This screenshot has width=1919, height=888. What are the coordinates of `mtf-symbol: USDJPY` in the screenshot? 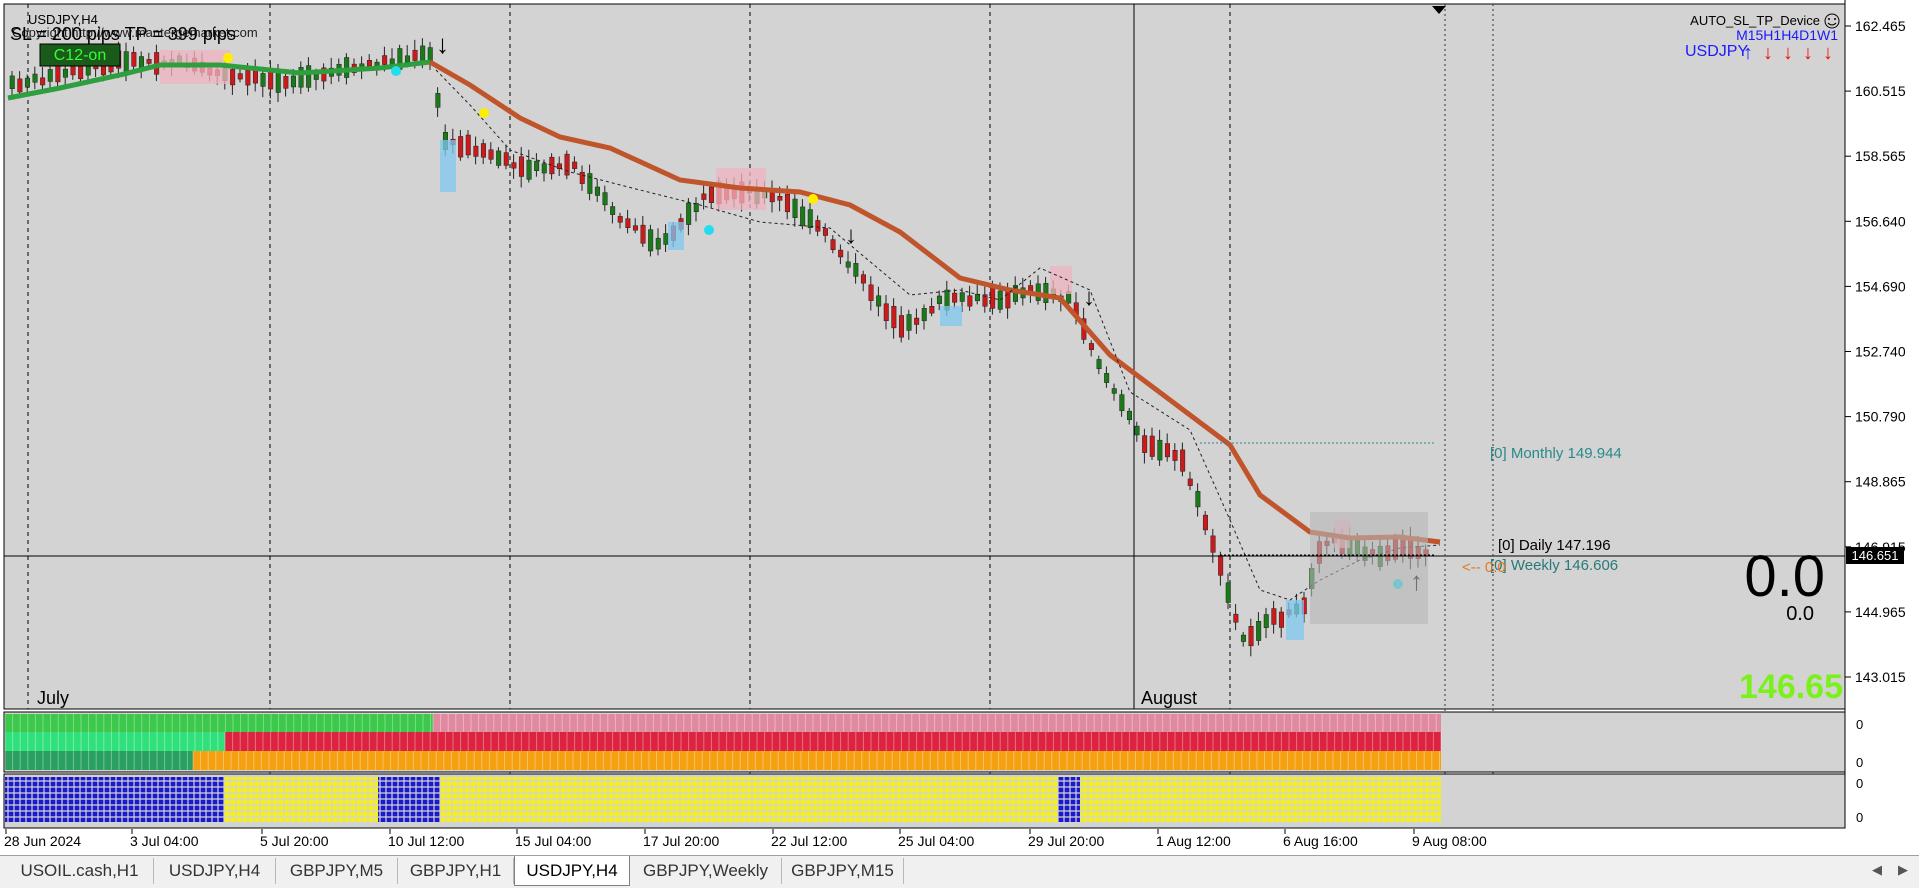 It's located at (1716, 51).